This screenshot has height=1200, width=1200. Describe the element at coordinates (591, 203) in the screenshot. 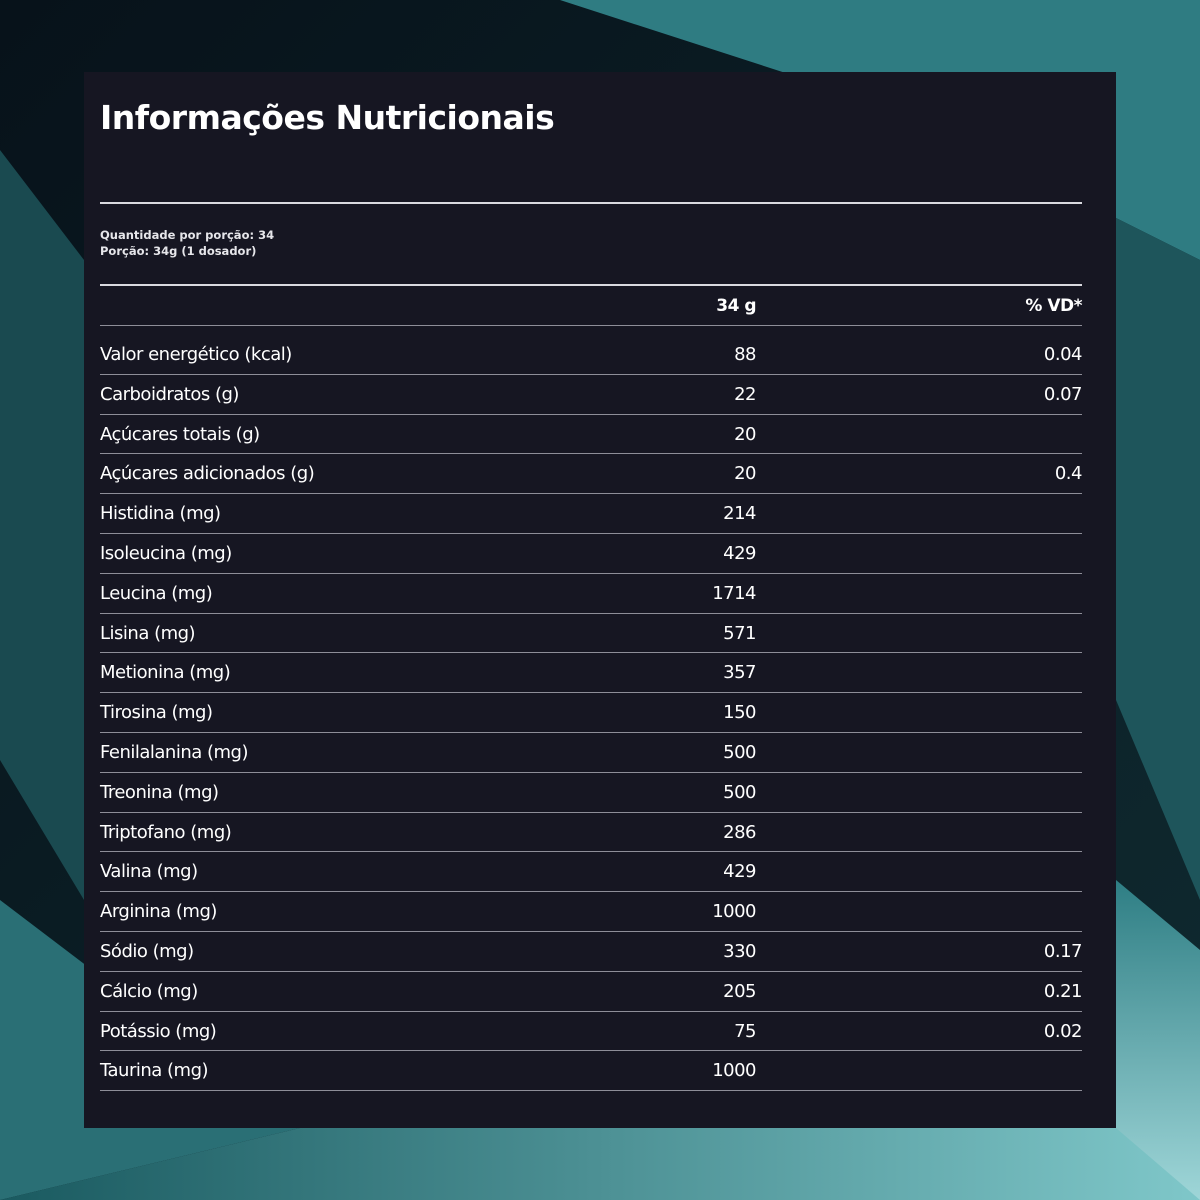

I see `title-divider` at that location.